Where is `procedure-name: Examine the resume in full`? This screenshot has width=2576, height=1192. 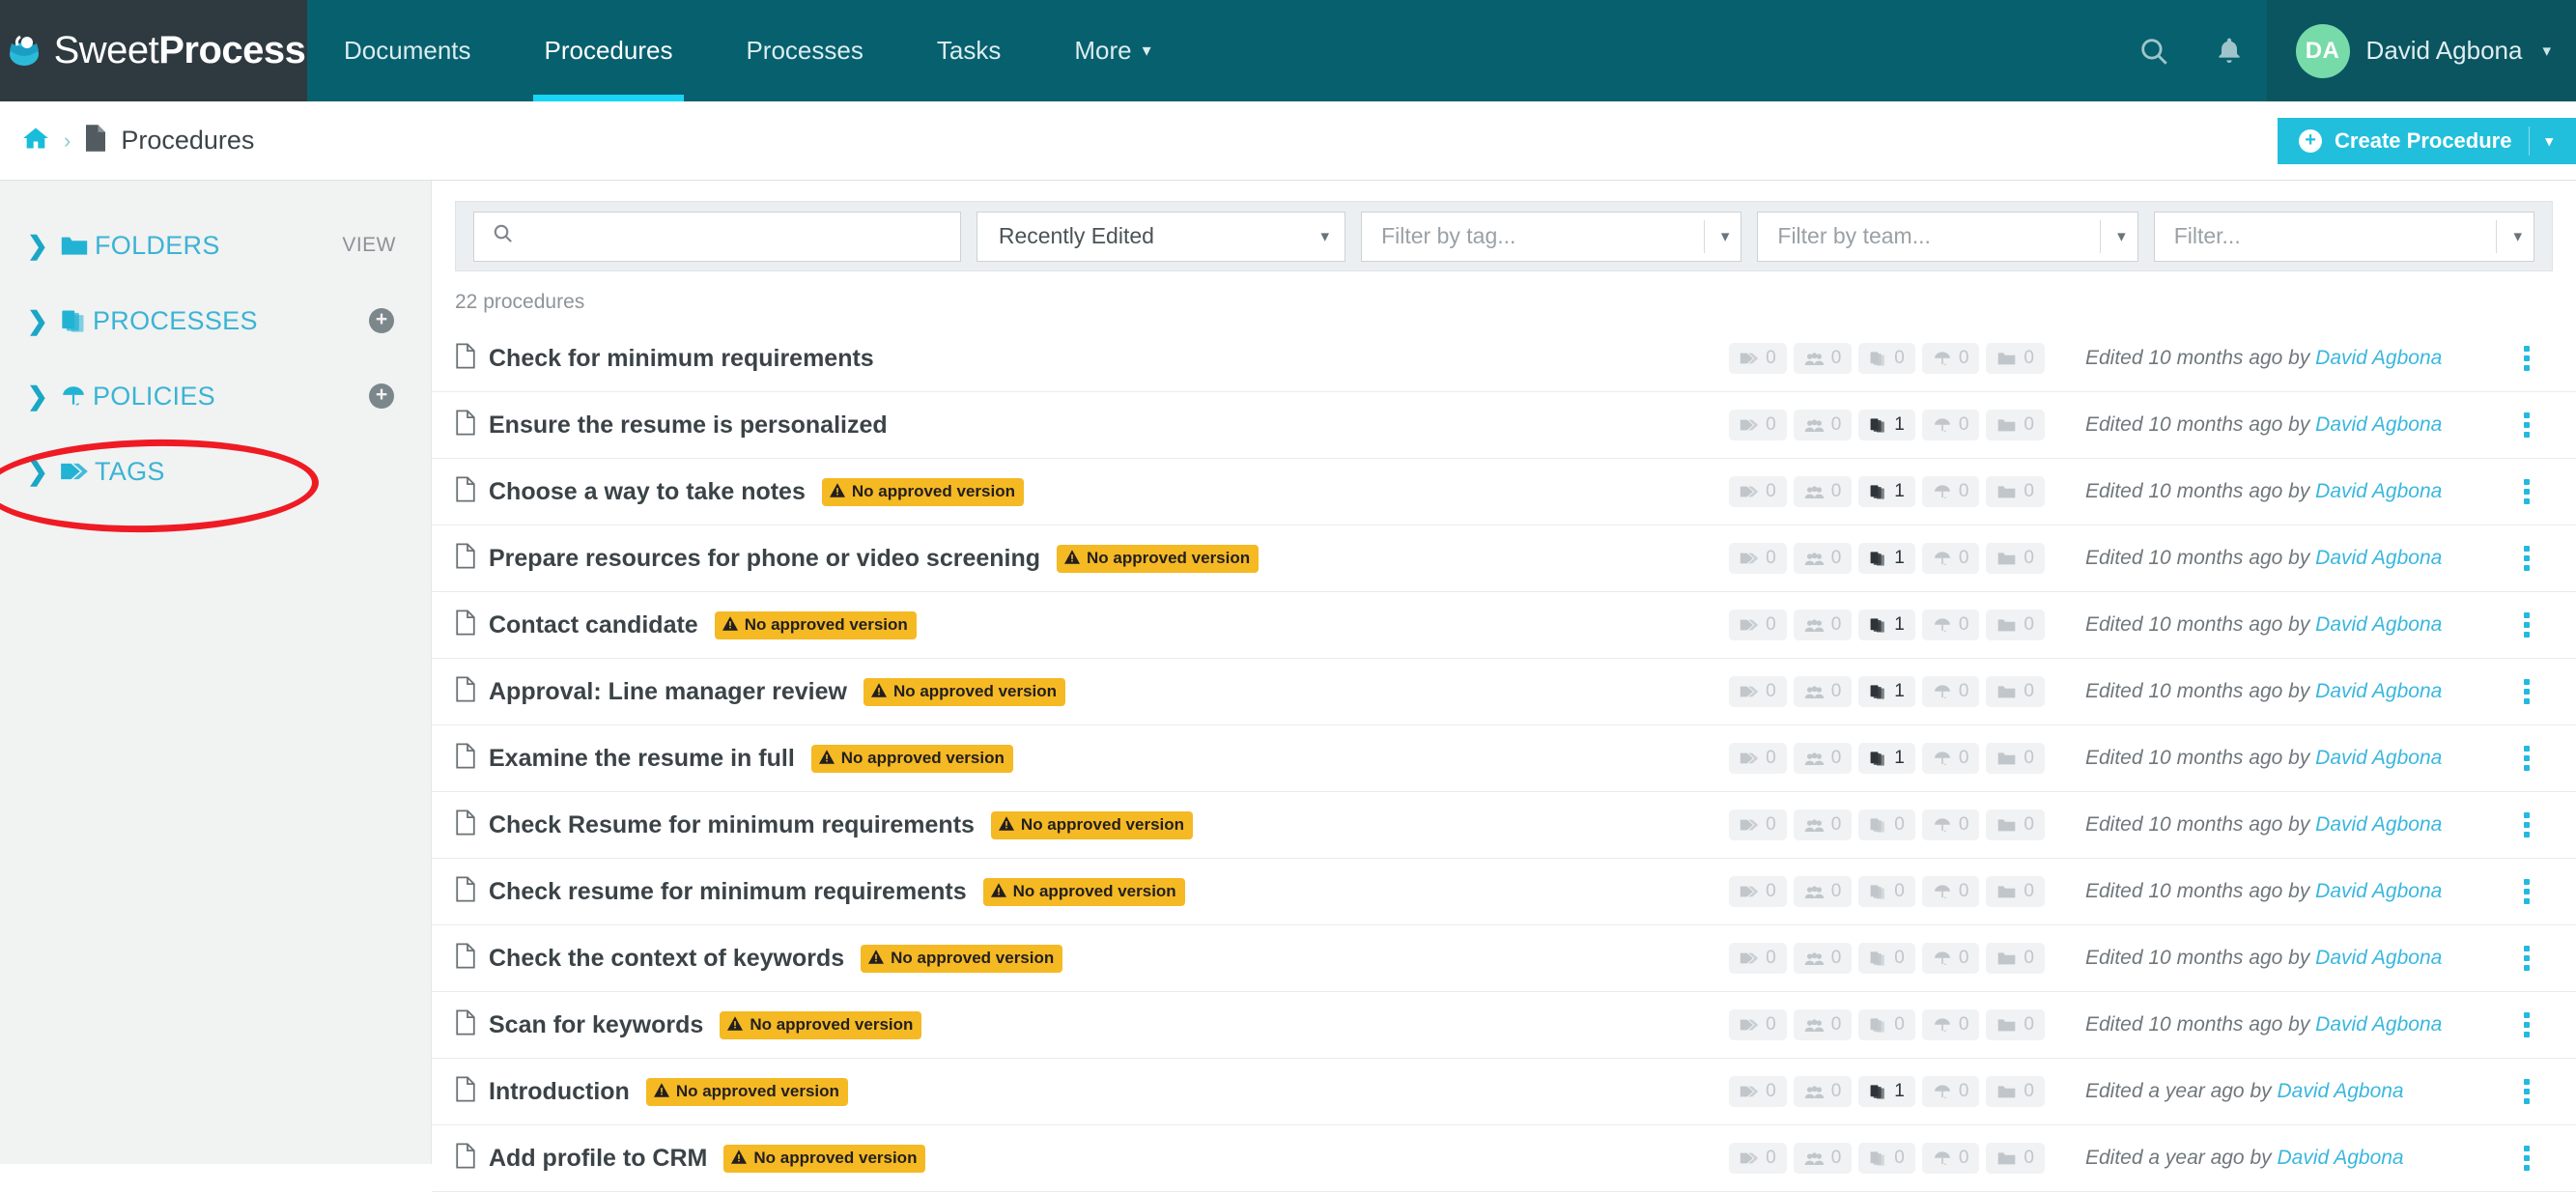 procedure-name: Examine the resume in full is located at coordinates (642, 759).